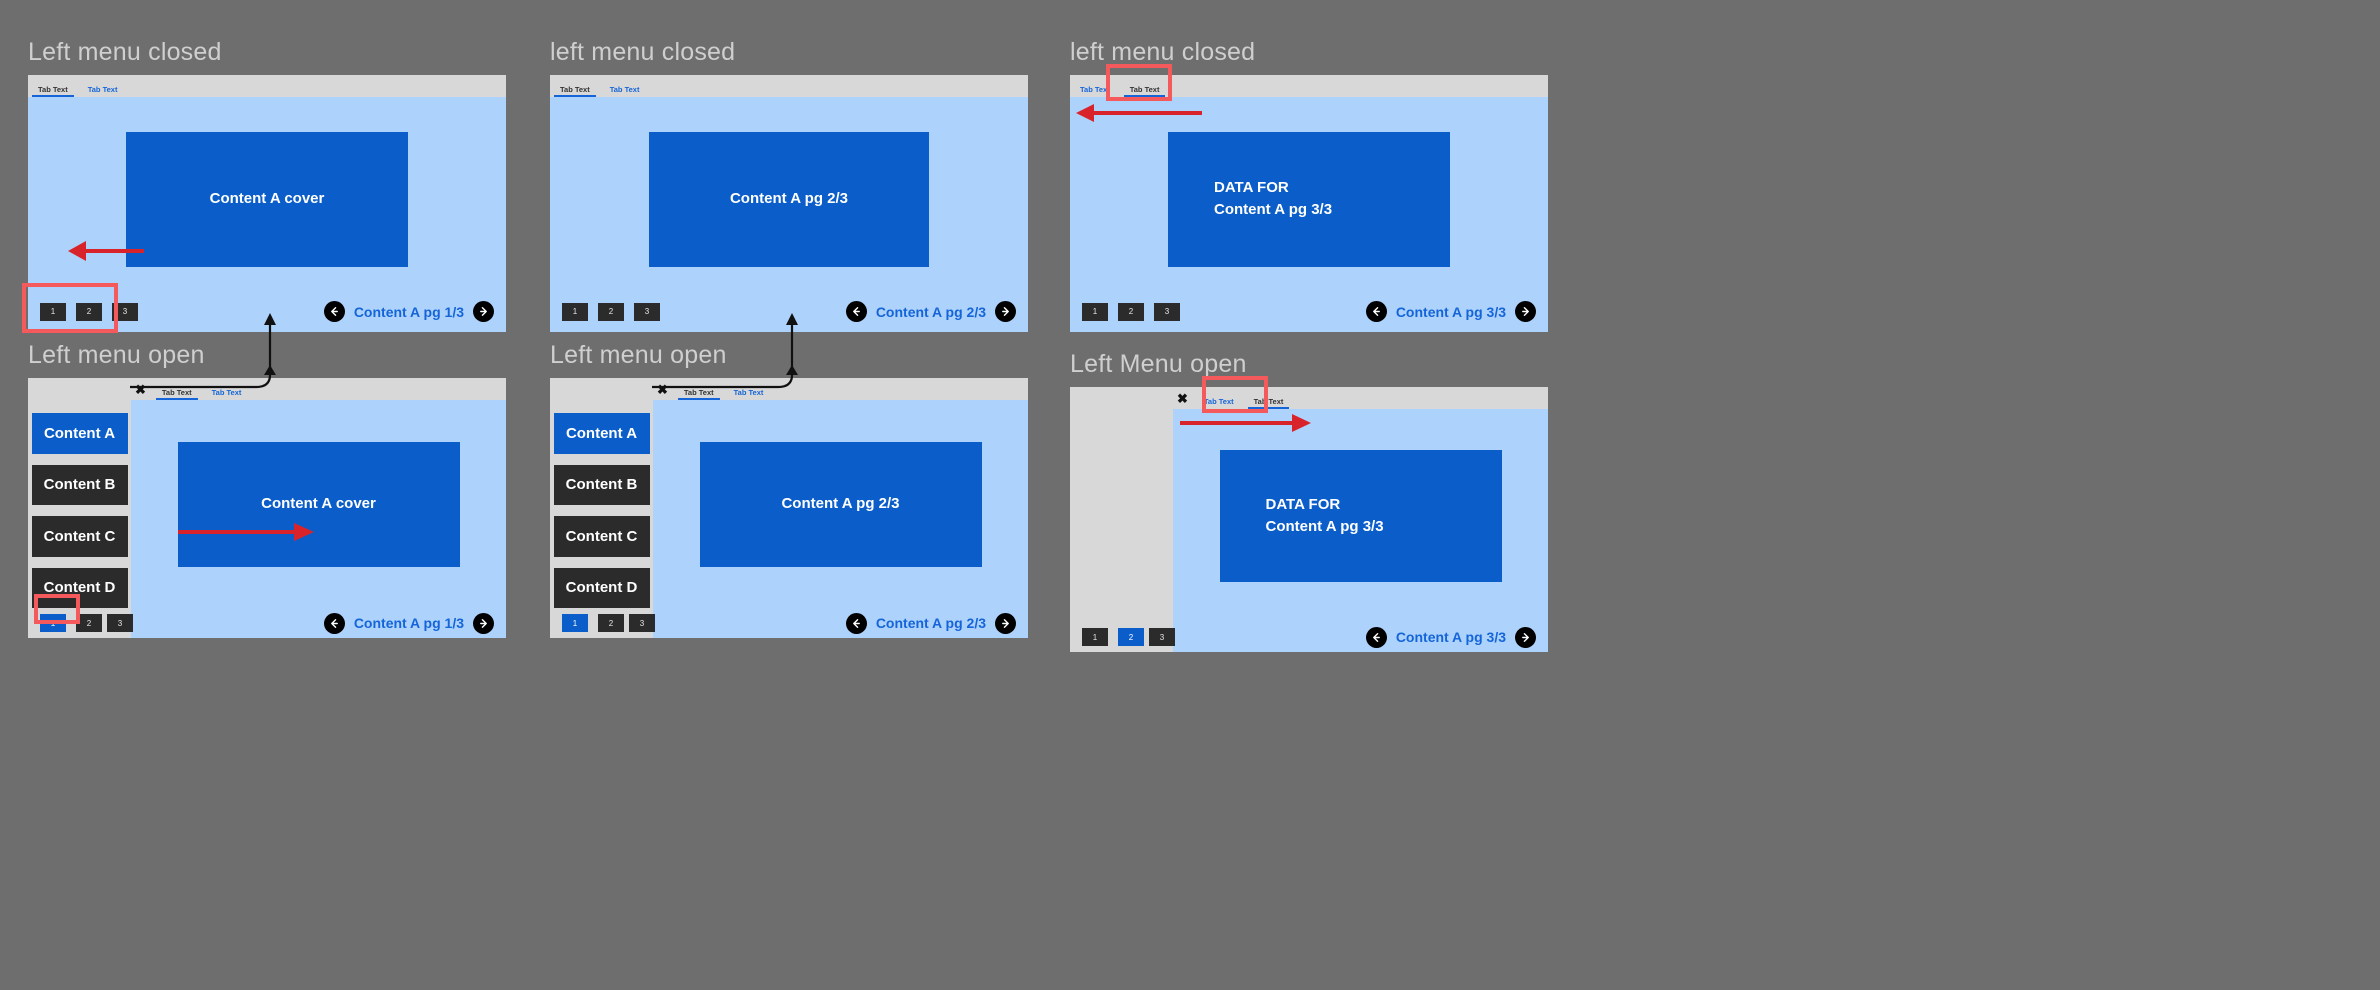  Describe the element at coordinates (828, 623) in the screenshot. I see `footer-right-5: 3 Content A pg 2/3` at that location.